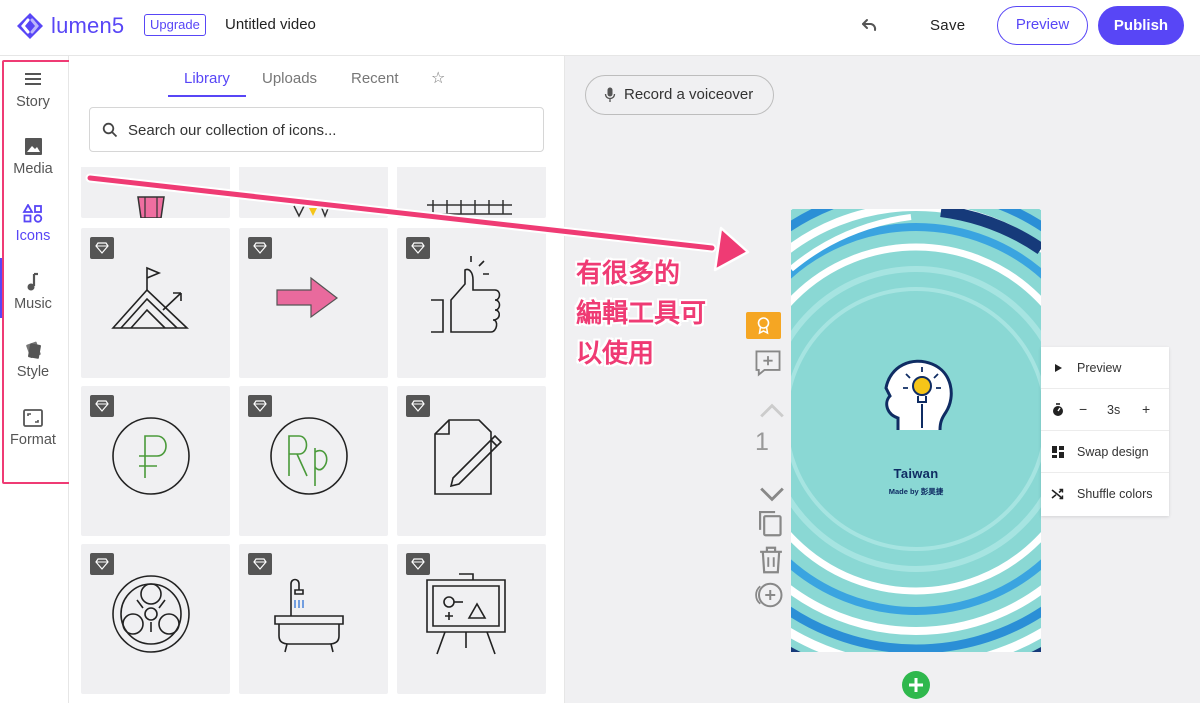 The height and width of the screenshot is (703, 1200). I want to click on slide-title: Taiwan, so click(916, 473).